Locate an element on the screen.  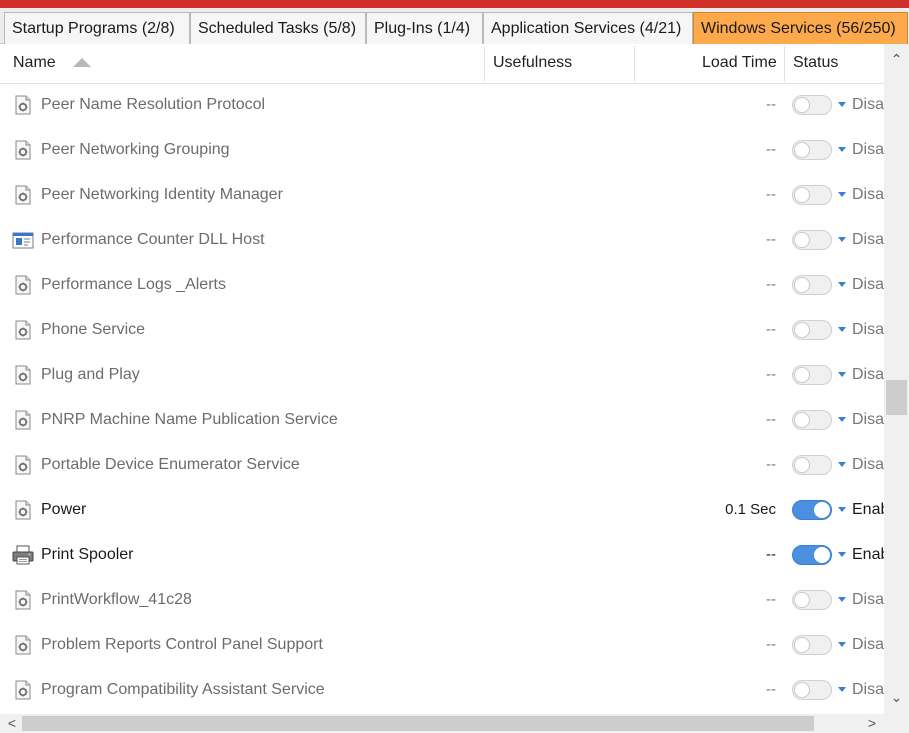
tab-scheduled-tasks: Scheduled Tasks (5/8) is located at coordinates (278, 28).